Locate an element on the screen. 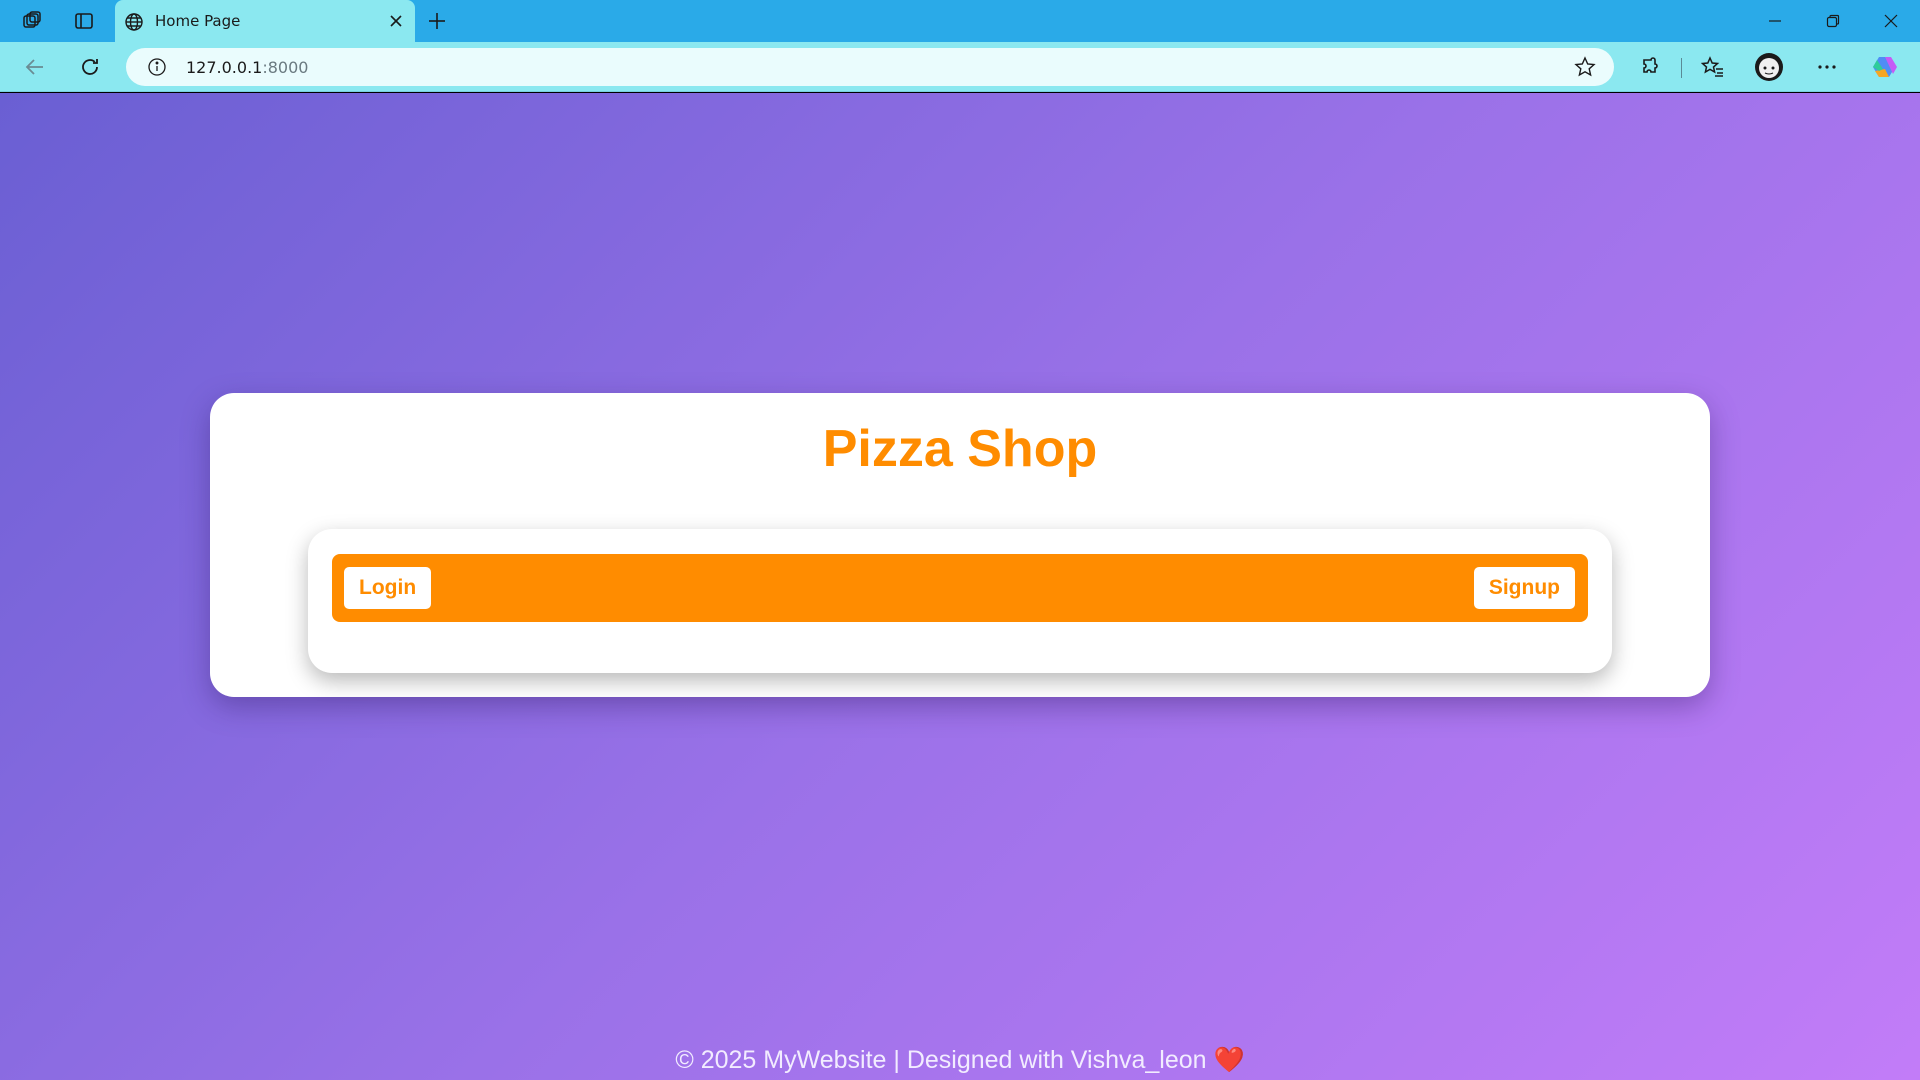  address-bar: 127.0.0.1:8000 is located at coordinates (870, 67).